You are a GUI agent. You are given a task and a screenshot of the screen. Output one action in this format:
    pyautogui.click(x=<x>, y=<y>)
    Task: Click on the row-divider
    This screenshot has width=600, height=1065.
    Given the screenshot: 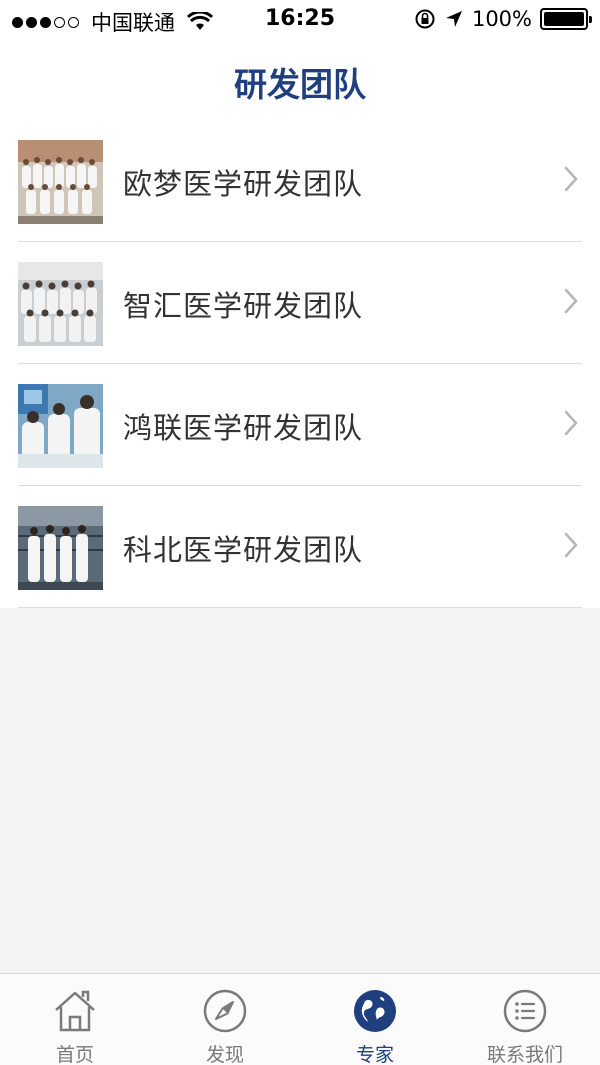 What is the action you would take?
    pyautogui.click(x=300, y=607)
    